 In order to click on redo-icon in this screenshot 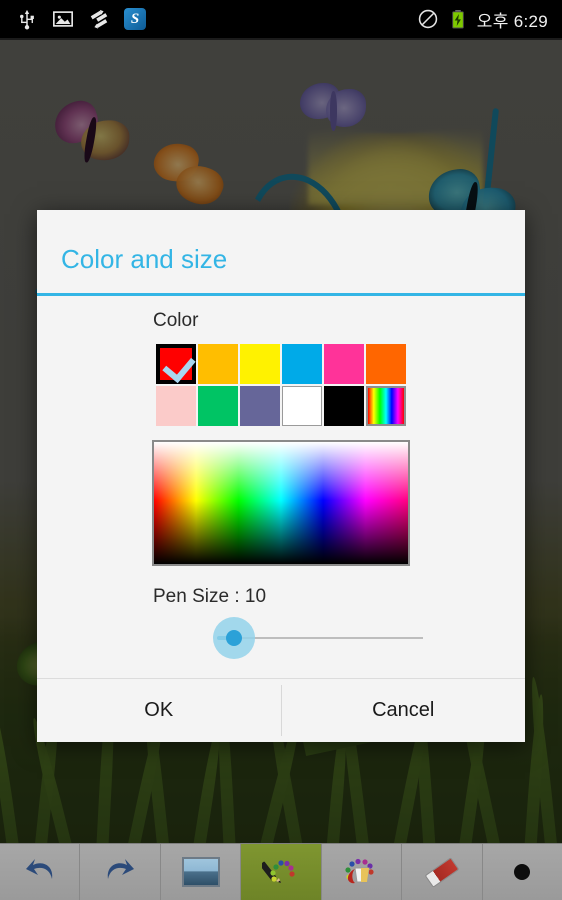, I will do `click(121, 869)`.